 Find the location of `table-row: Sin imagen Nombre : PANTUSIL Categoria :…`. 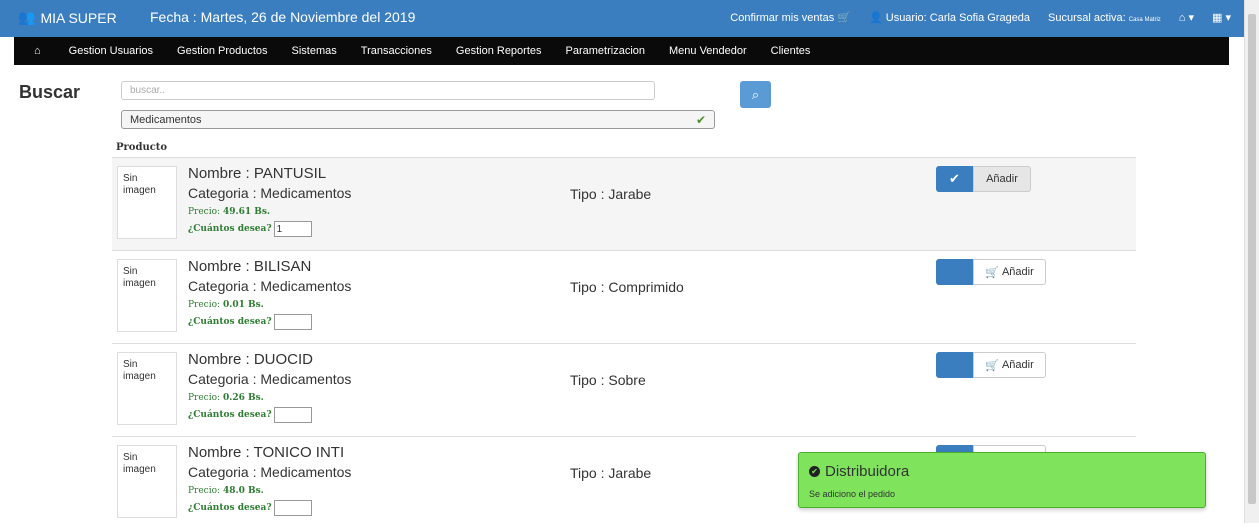

table-row: Sin imagen Nombre : PANTUSIL Categoria :… is located at coordinates (624, 203).